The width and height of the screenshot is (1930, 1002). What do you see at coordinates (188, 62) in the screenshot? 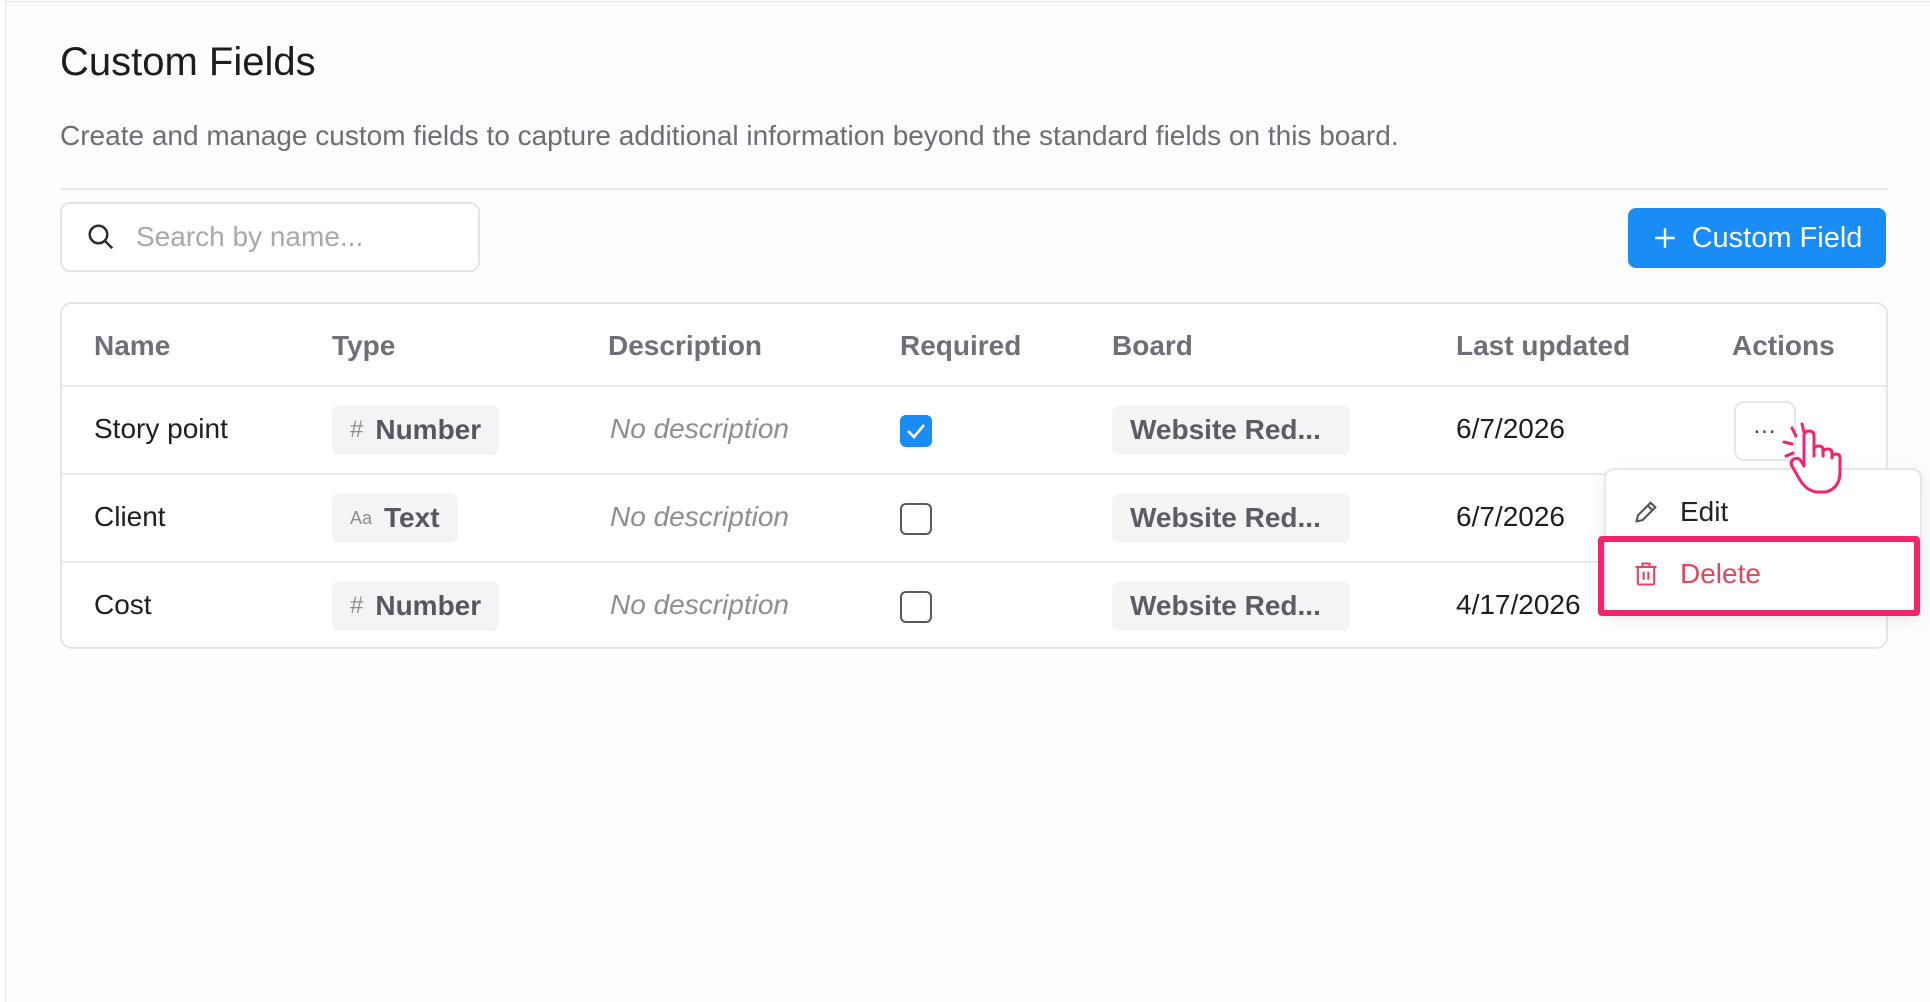
I see `page-title: Custom Fields` at bounding box center [188, 62].